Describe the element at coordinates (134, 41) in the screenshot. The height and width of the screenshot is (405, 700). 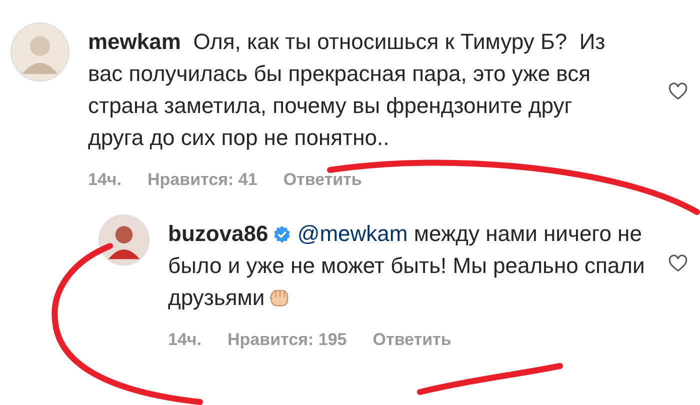
I see `username-link: mewkam` at that location.